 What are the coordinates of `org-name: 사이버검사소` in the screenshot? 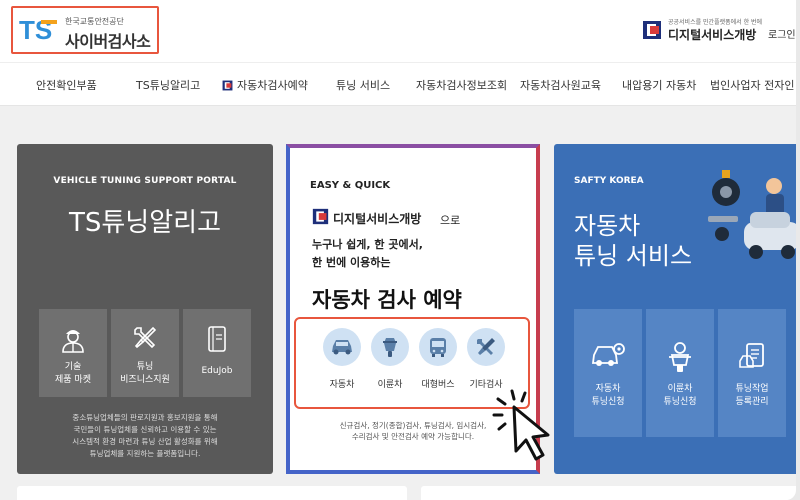 It's located at (108, 41).